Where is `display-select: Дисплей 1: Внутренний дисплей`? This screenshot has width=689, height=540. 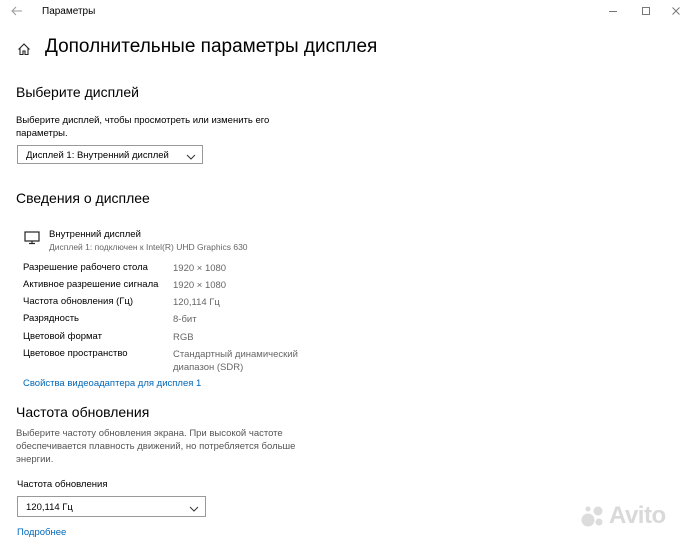 display-select: Дисплей 1: Внутренний дисплей is located at coordinates (110, 154).